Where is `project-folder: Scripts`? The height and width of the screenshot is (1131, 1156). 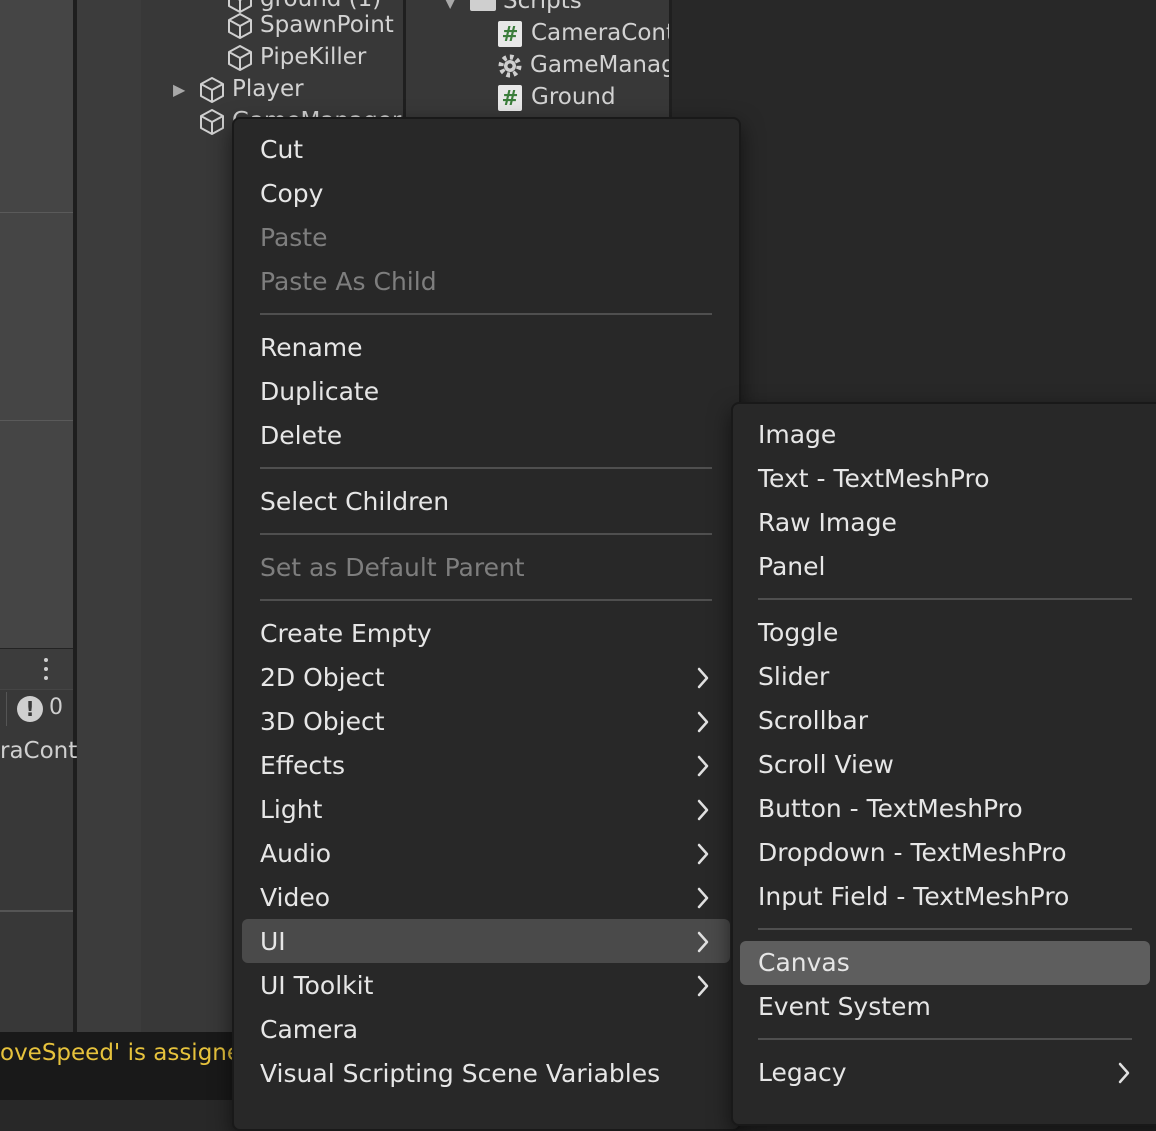 project-folder: Scripts is located at coordinates (569, 8).